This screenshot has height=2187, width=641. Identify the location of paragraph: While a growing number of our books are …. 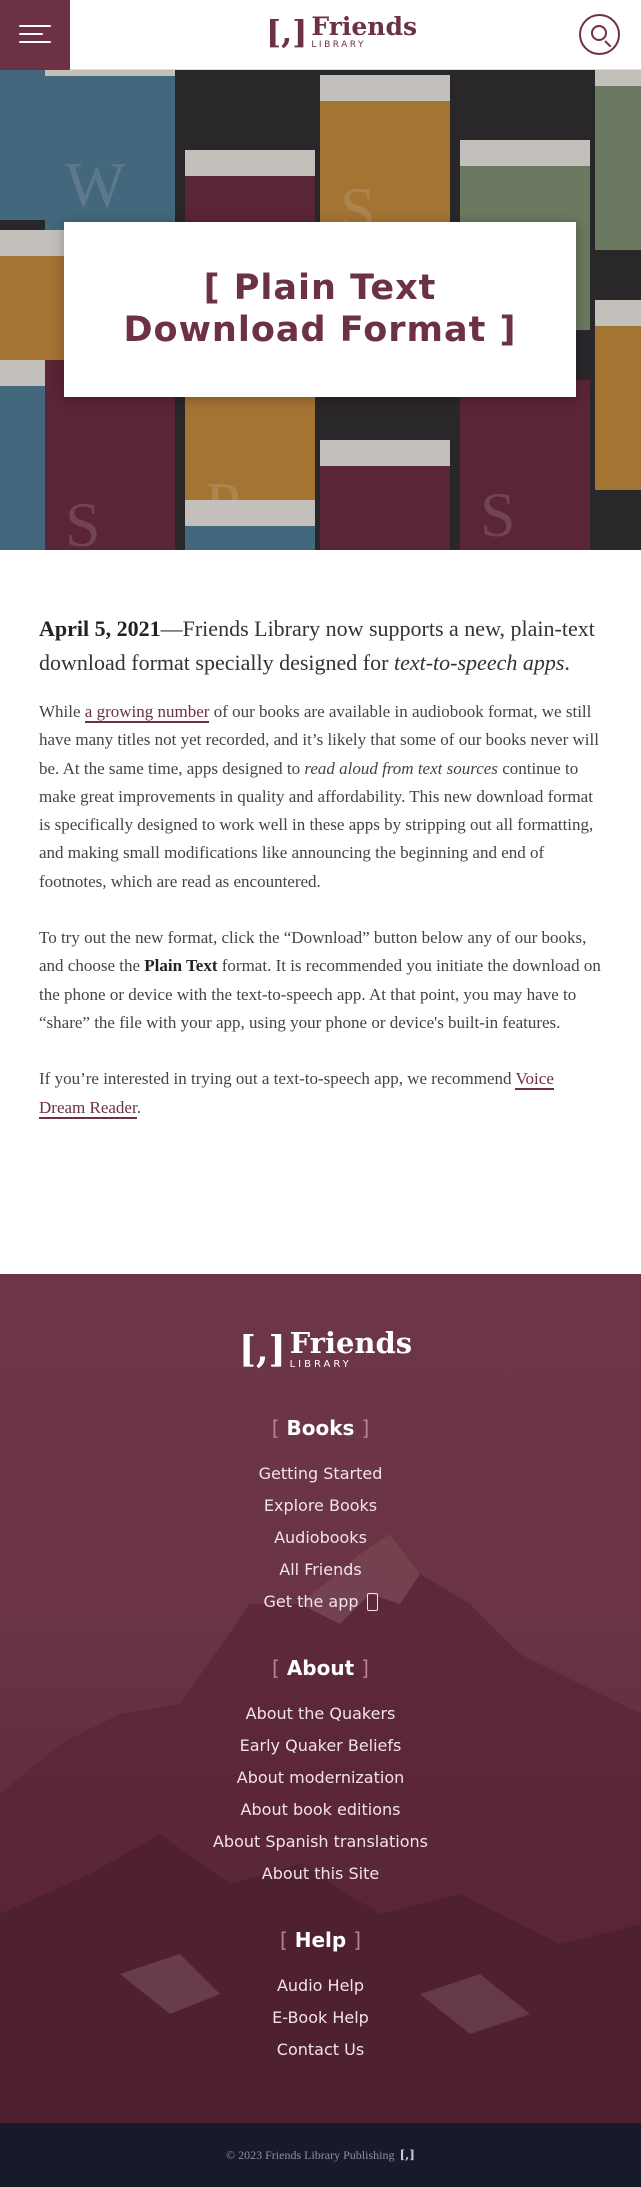
(319, 796).